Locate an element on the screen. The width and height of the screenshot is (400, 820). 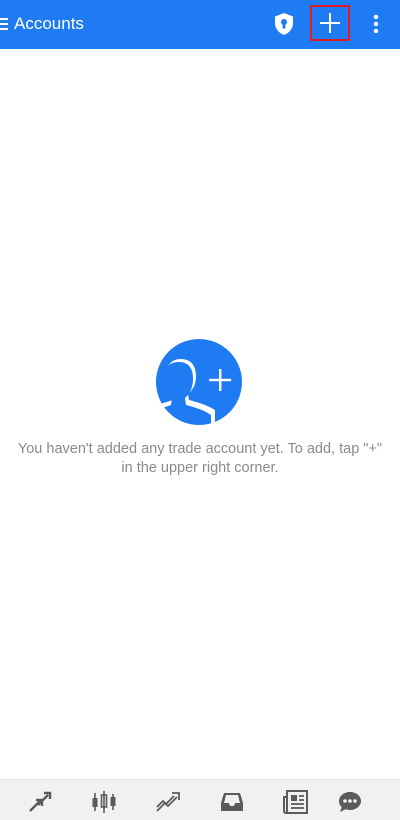
candlestick-chart-icon is located at coordinates (104, 802).